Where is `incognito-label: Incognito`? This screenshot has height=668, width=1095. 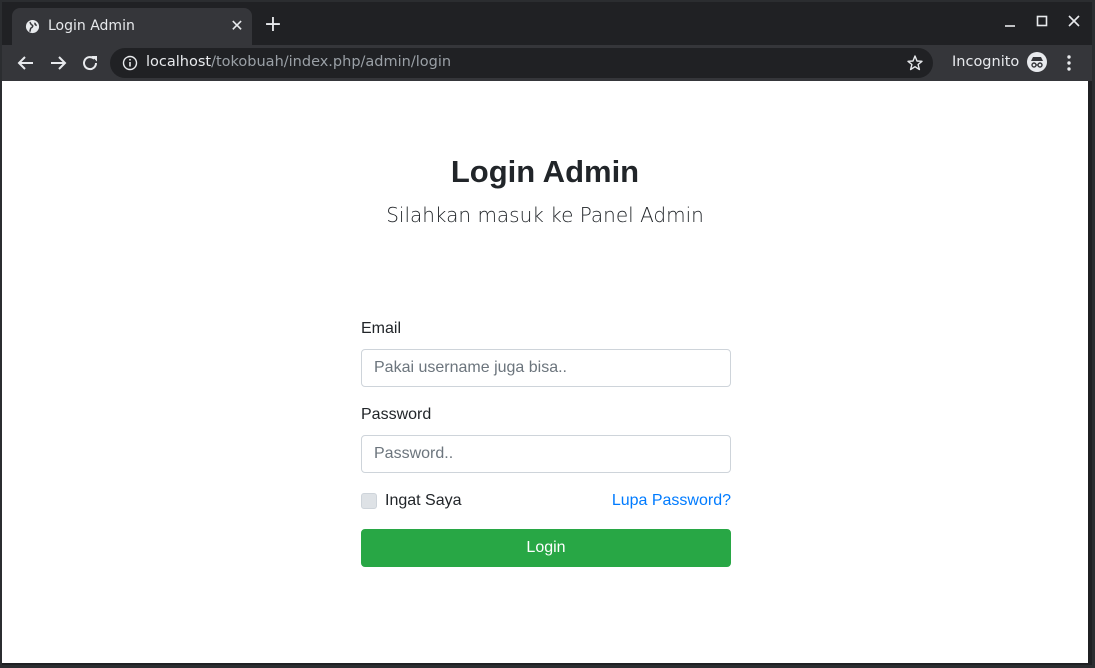
incognito-label: Incognito is located at coordinates (986, 62).